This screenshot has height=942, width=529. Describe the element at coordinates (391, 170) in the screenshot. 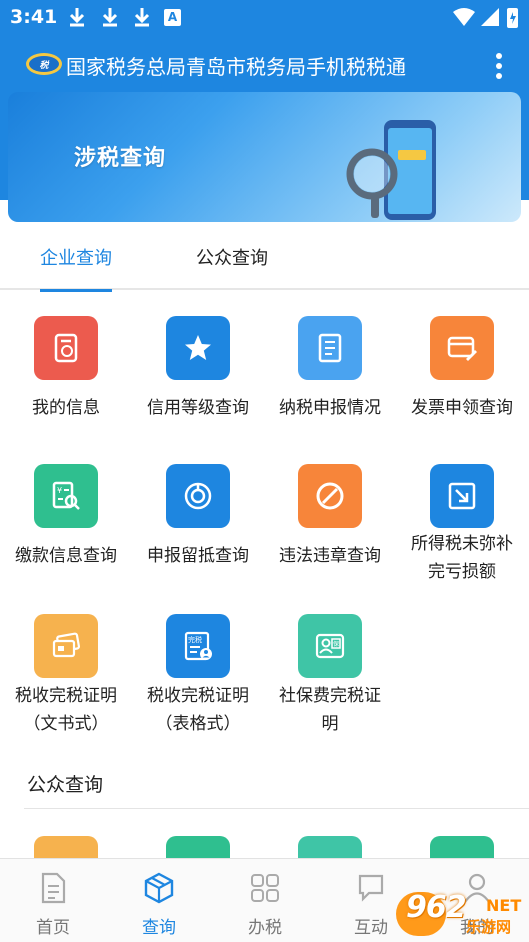

I see `phone-magnifier-icon` at that location.